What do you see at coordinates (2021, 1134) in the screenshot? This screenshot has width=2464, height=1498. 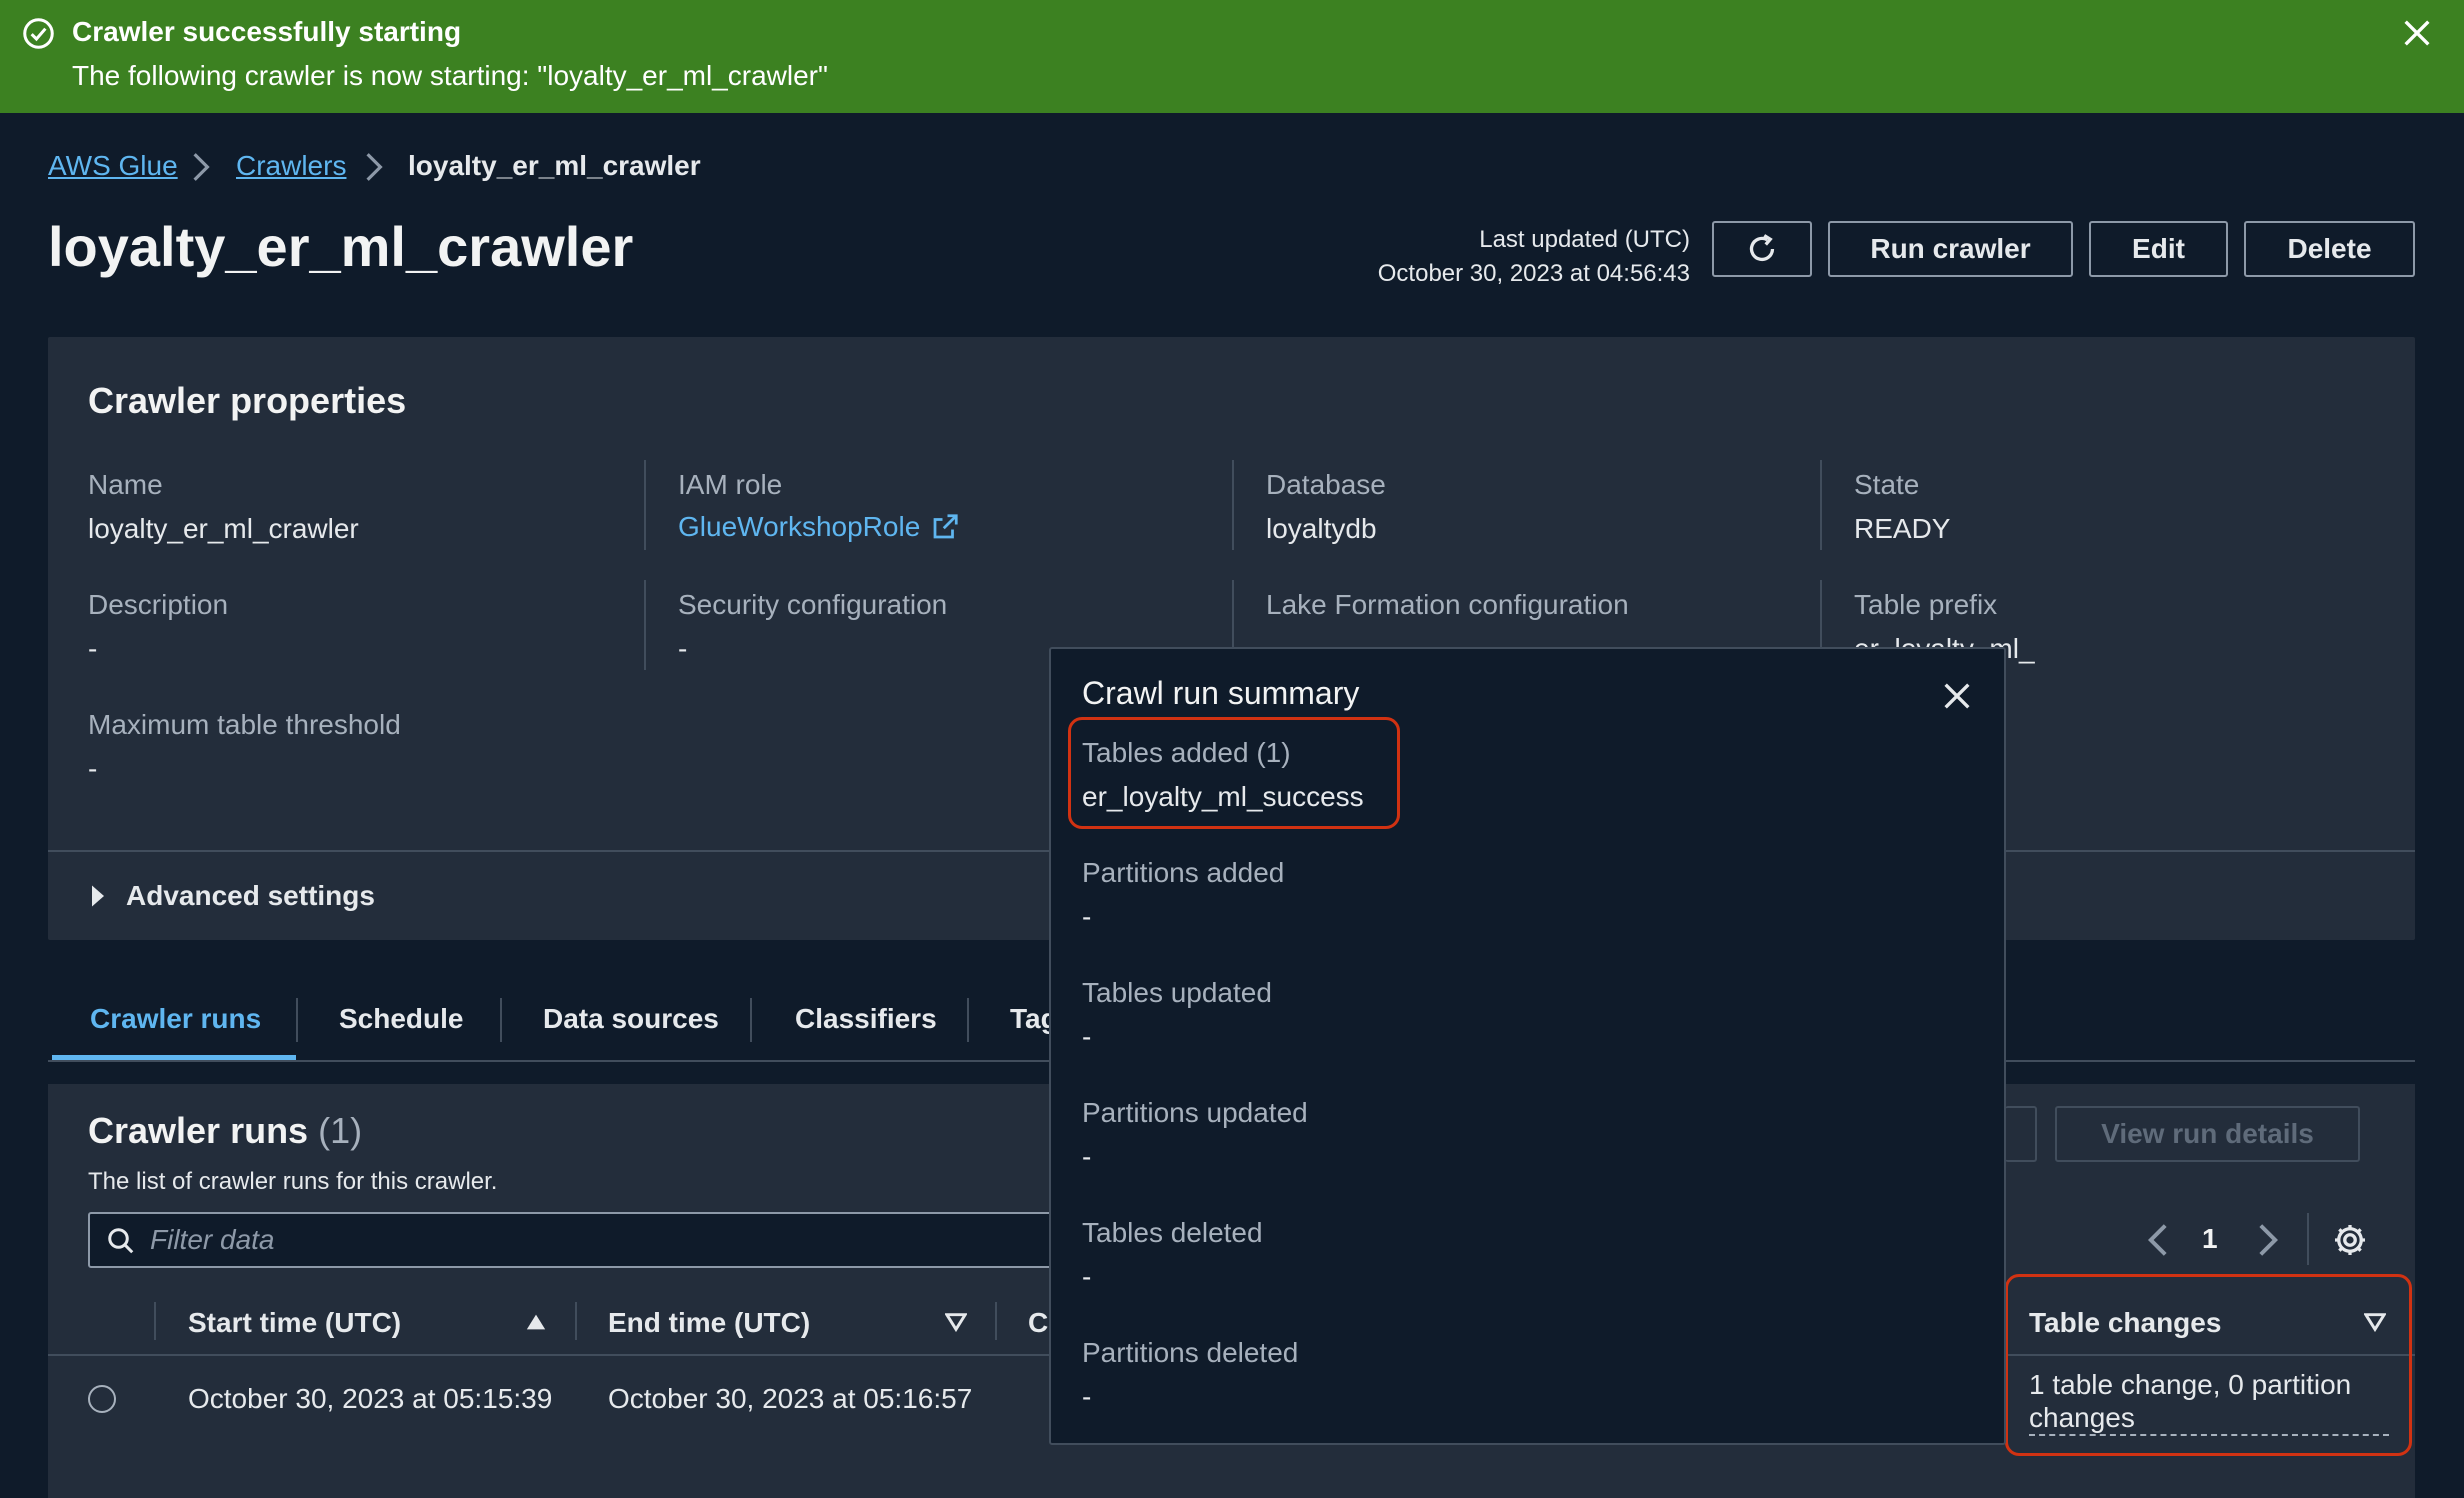 I see `stop-run-button` at bounding box center [2021, 1134].